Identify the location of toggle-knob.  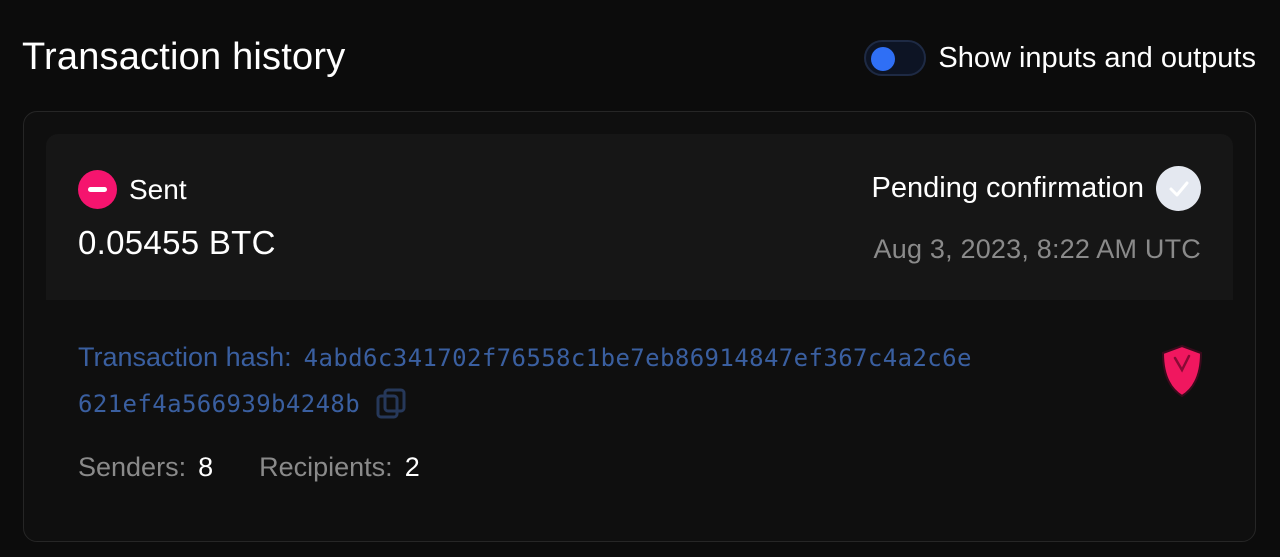
(883, 59).